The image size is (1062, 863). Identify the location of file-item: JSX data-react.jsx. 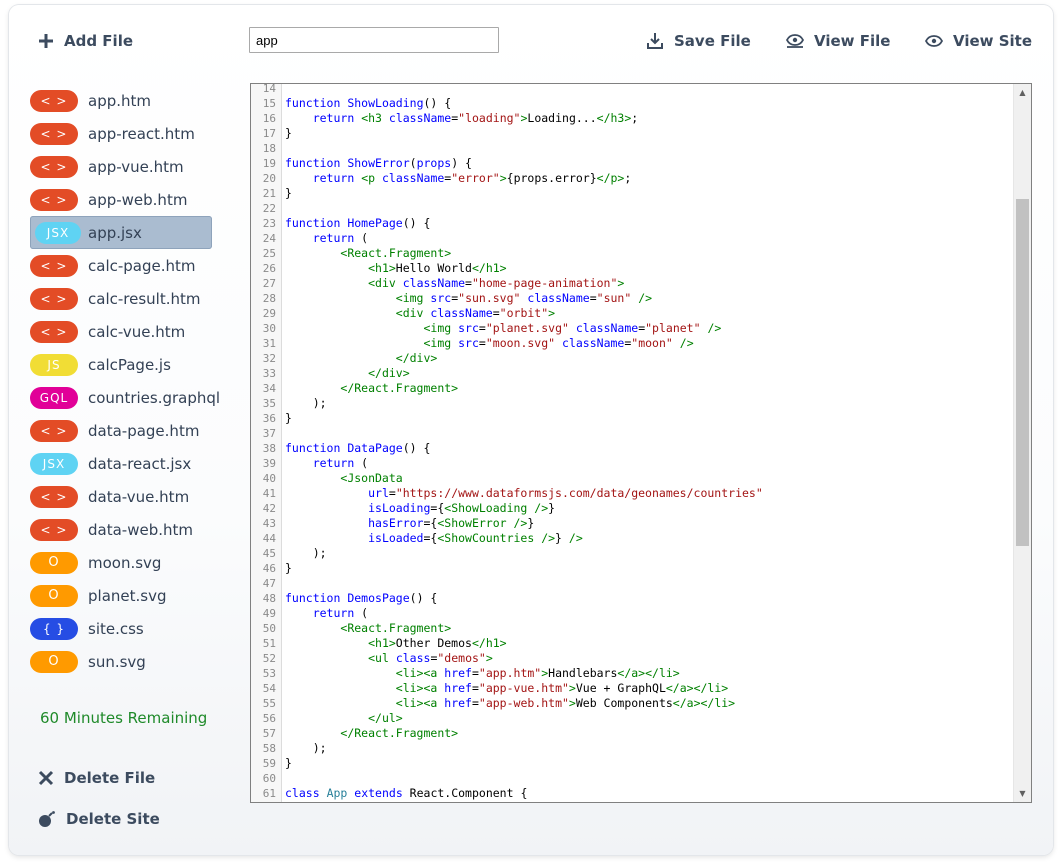
(121, 463).